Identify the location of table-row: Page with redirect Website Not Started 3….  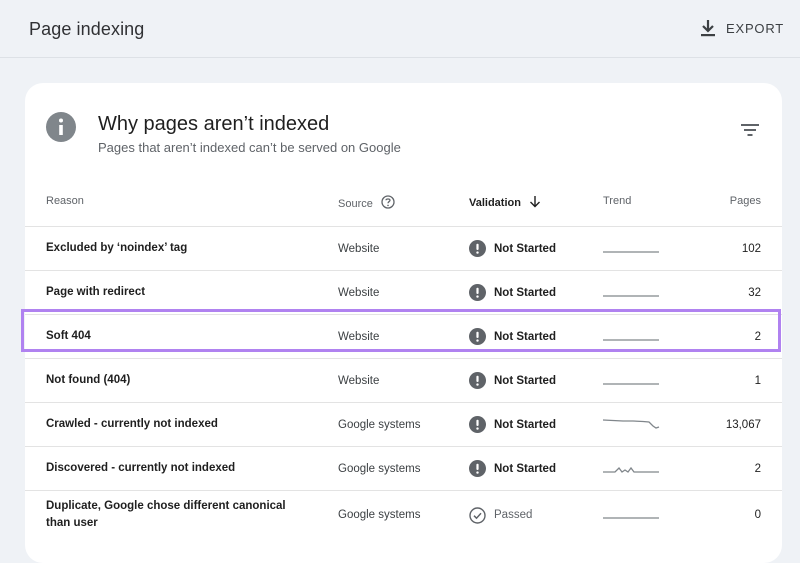
(403, 292).